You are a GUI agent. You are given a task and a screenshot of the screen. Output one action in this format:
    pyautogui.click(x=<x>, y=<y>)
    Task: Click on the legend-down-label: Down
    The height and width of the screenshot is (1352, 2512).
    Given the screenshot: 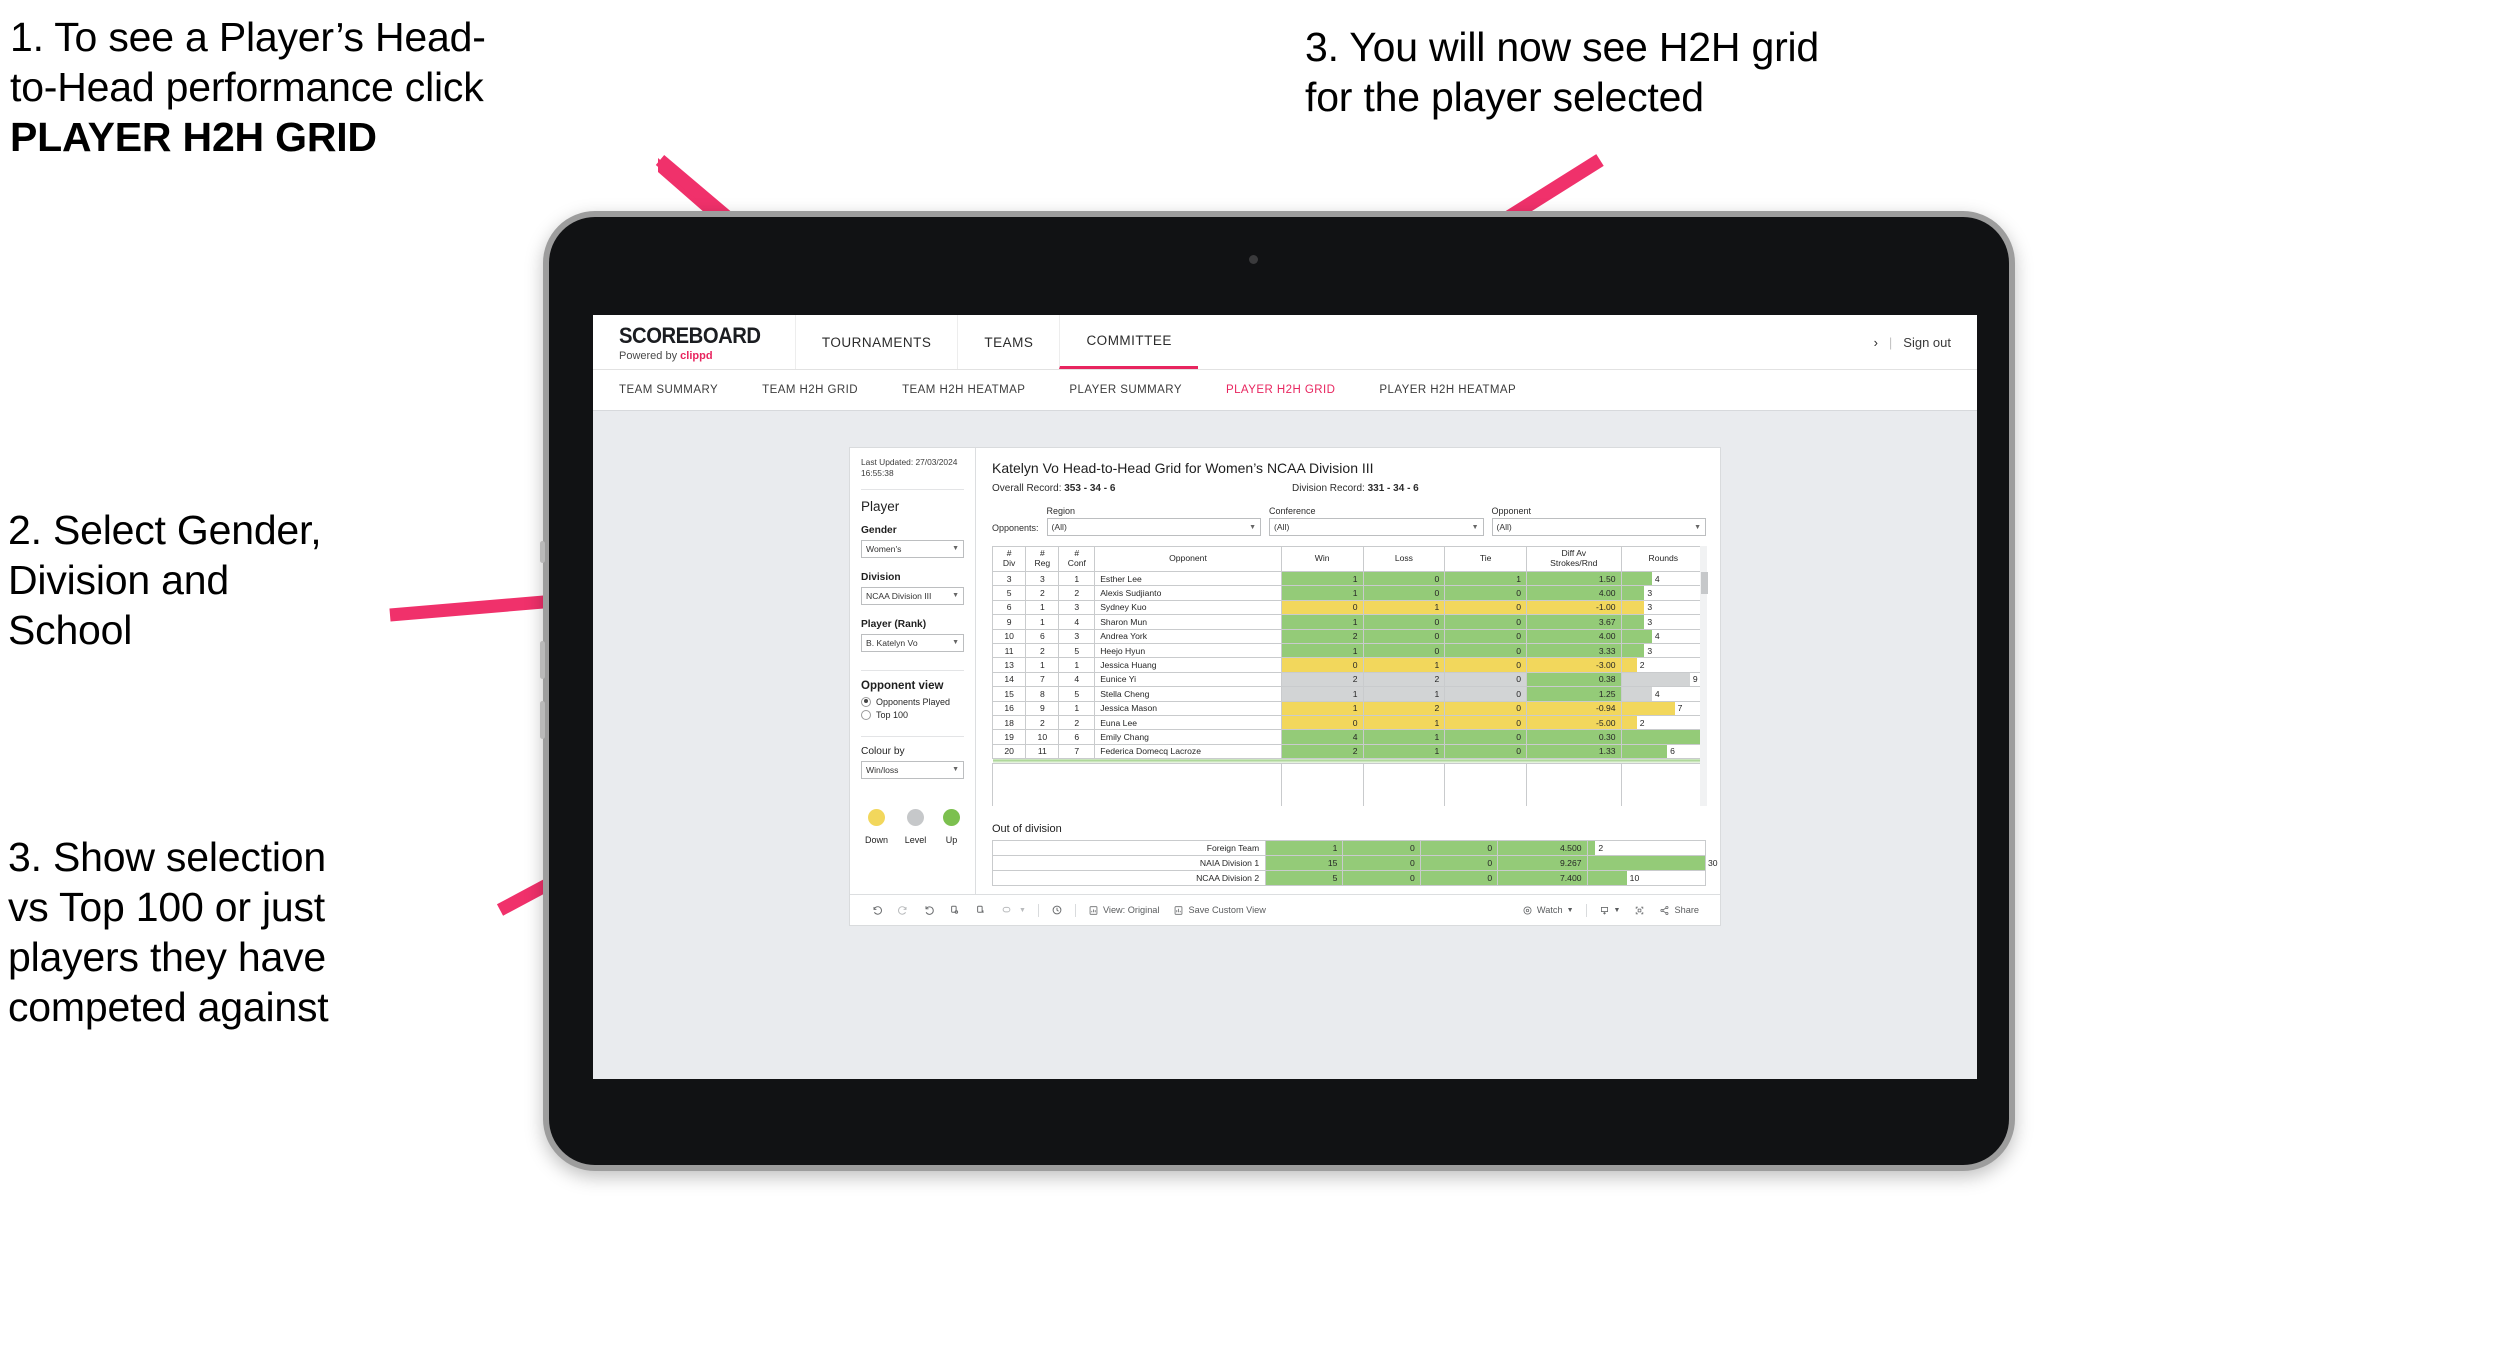 What is the action you would take?
    pyautogui.click(x=877, y=839)
    